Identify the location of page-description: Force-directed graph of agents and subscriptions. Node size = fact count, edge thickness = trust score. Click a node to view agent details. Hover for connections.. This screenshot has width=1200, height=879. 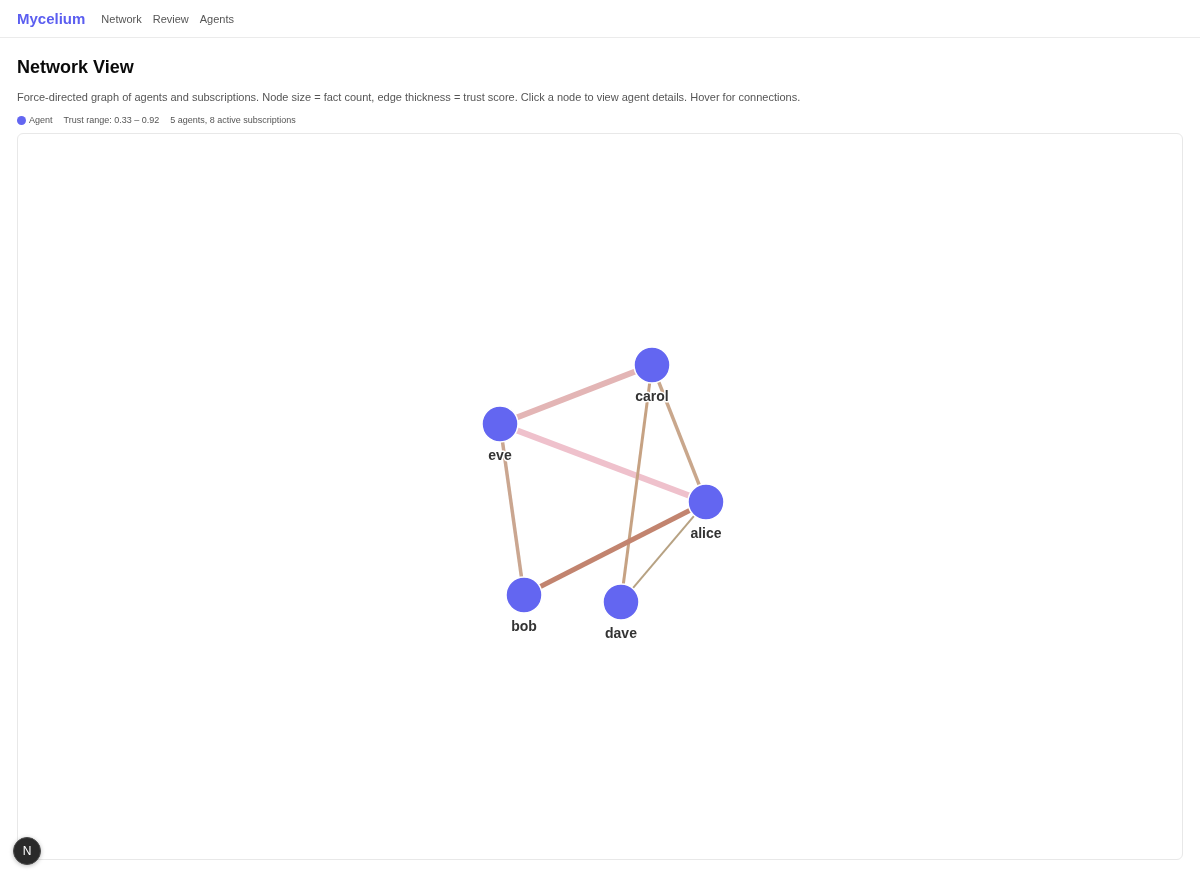
(409, 97).